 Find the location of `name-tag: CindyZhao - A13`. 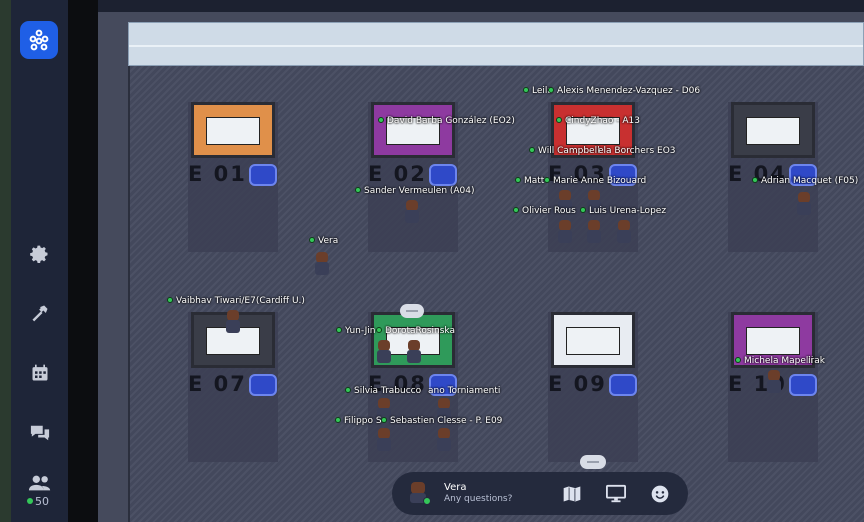

name-tag: CindyZhao - A13 is located at coordinates (598, 121).